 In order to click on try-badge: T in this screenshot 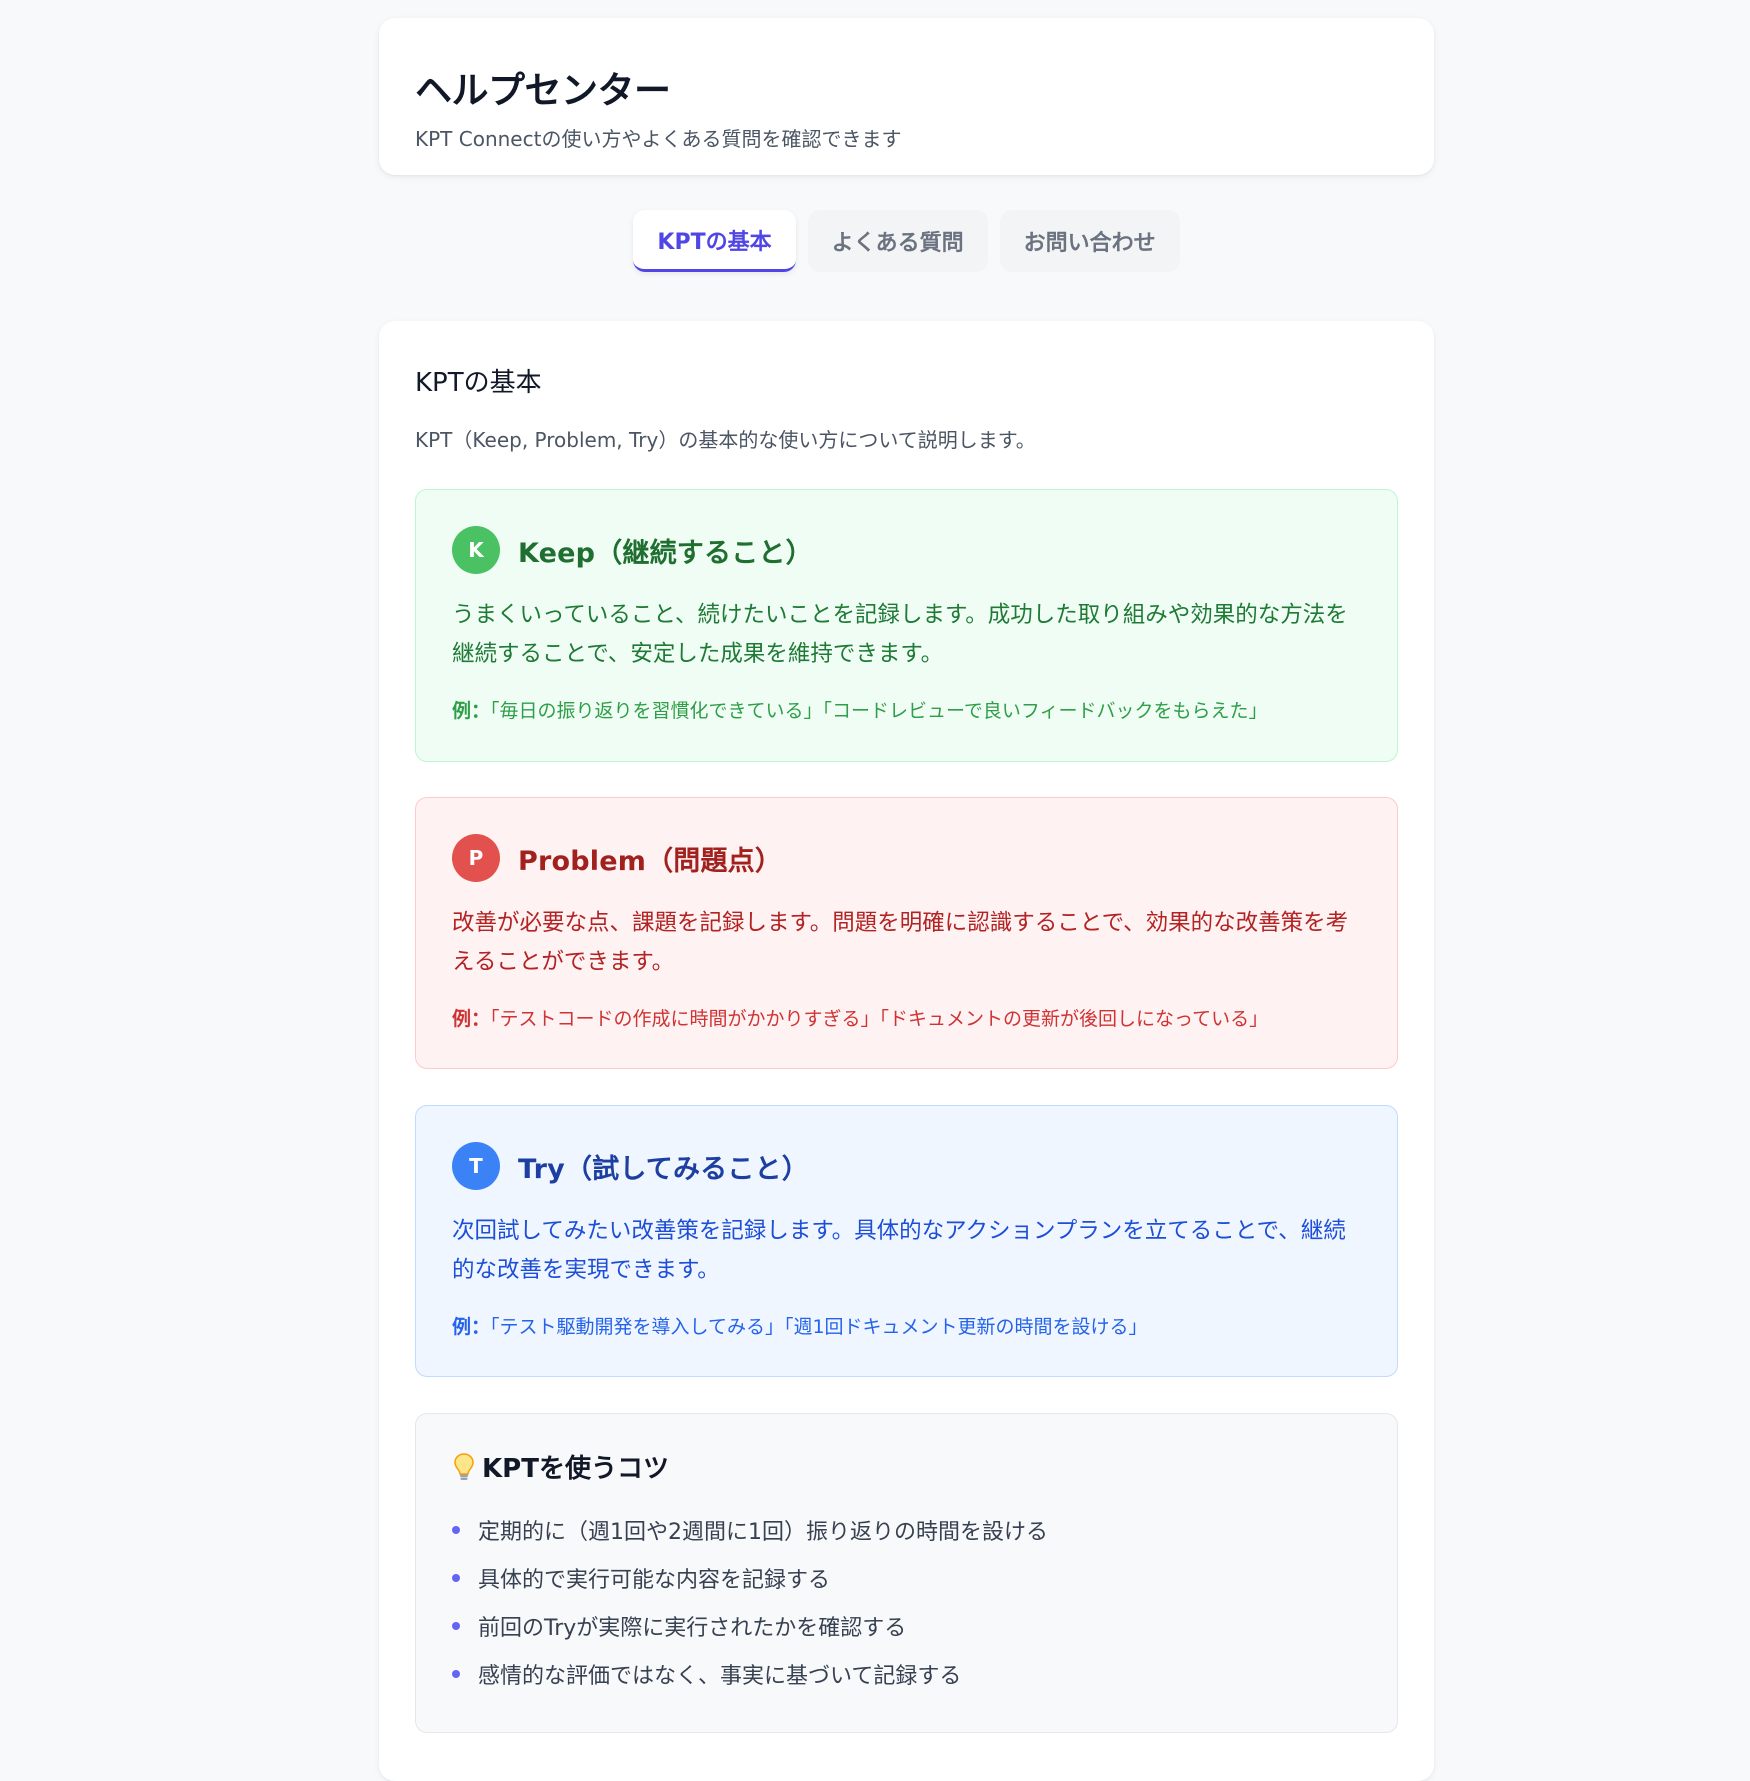, I will do `click(476, 1166)`.